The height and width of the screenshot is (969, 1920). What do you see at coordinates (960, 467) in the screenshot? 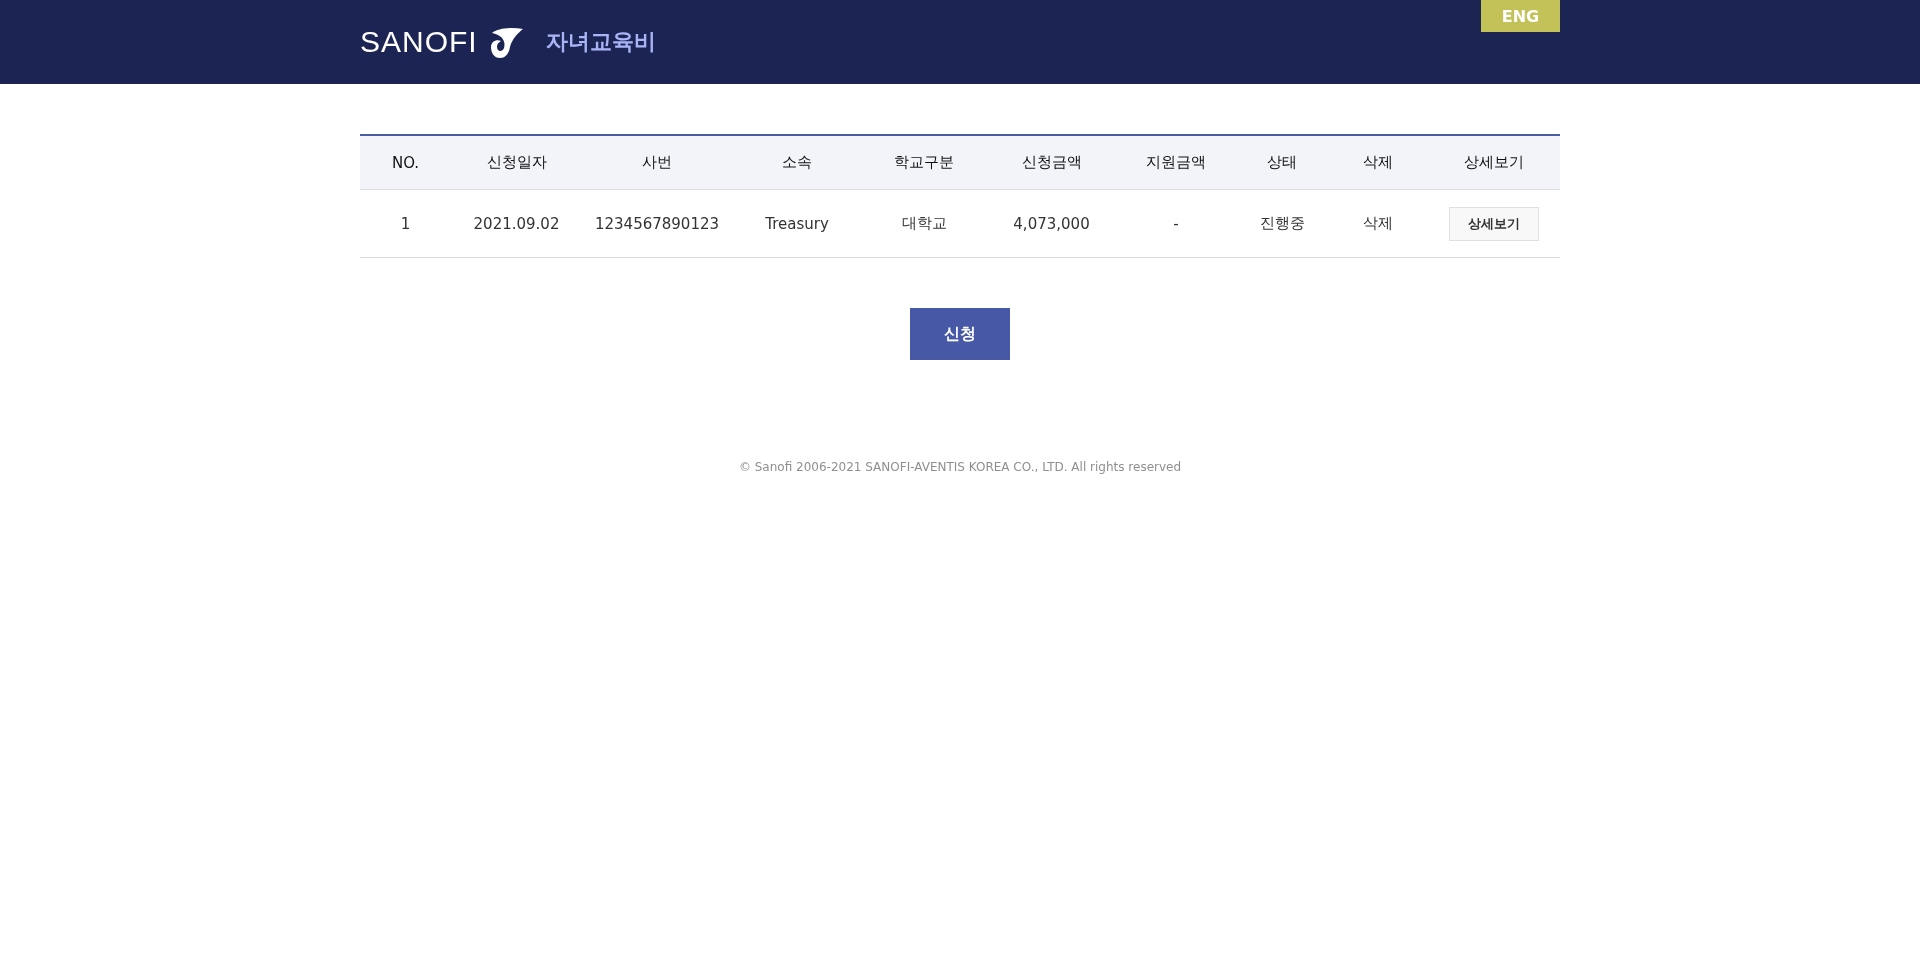
I see `copyright-text: © Sanofi 2006-2021 SANOFI-AVENTIS KOREA CO., LTD. All rights reserved` at bounding box center [960, 467].